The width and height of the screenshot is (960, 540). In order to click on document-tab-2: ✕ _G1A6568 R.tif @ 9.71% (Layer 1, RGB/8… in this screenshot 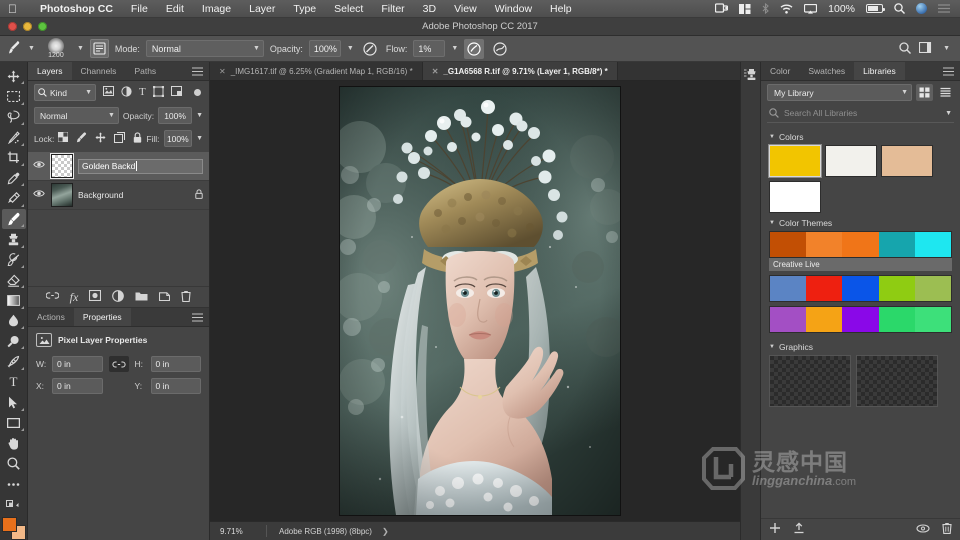, I will do `click(520, 71)`.